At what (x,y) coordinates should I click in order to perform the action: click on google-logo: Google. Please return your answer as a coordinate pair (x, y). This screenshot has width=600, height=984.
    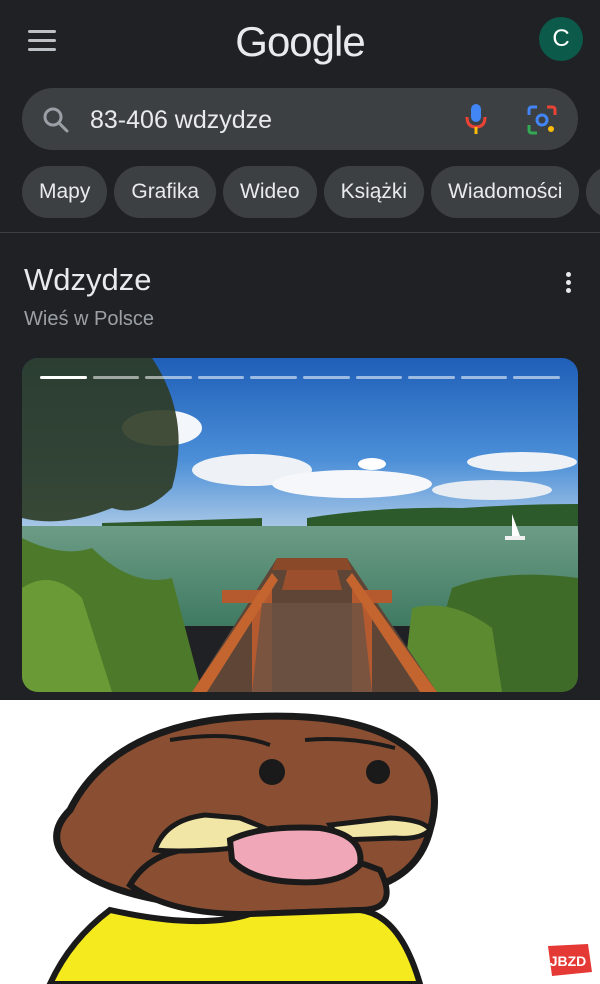
    Looking at the image, I should click on (300, 41).